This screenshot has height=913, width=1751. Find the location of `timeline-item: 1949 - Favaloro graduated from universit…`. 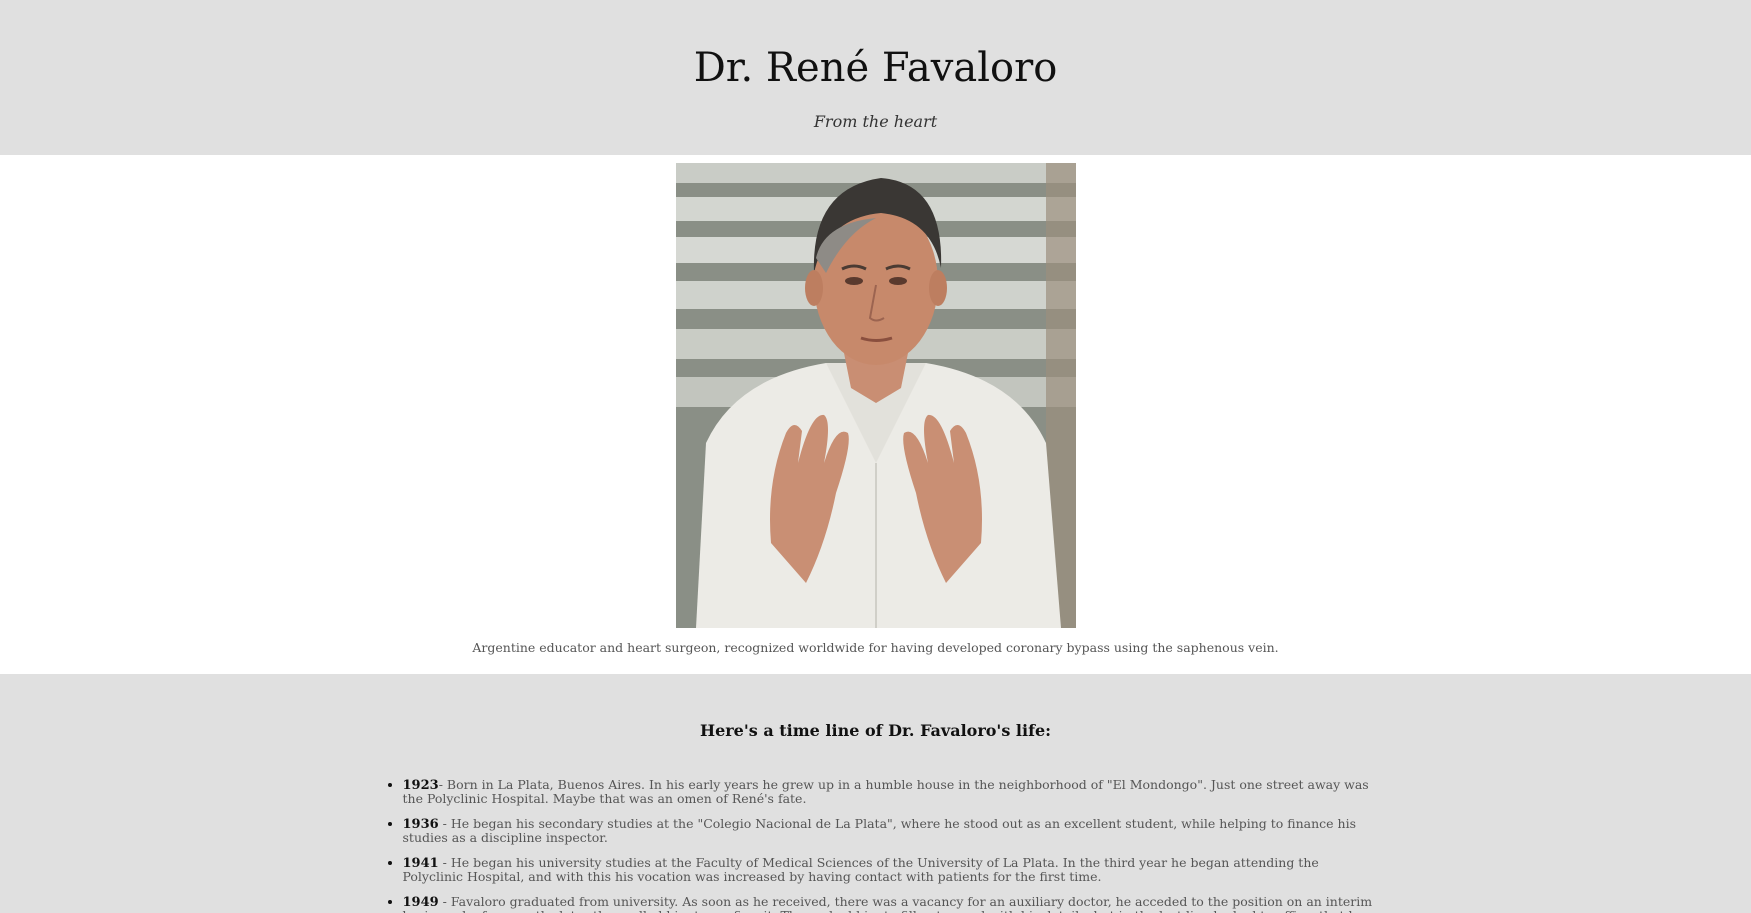

timeline-item: 1949 - Favaloro graduated from universit… is located at coordinates (889, 904).